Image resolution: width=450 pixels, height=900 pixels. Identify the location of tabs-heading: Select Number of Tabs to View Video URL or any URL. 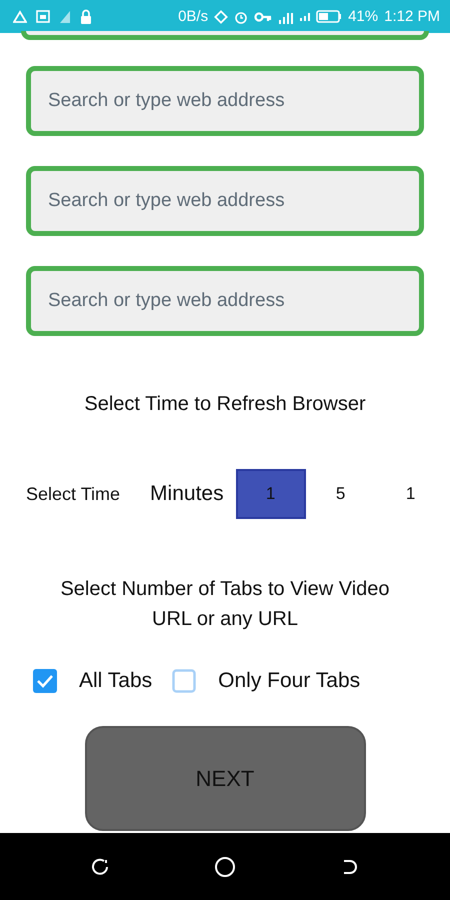
(225, 604).